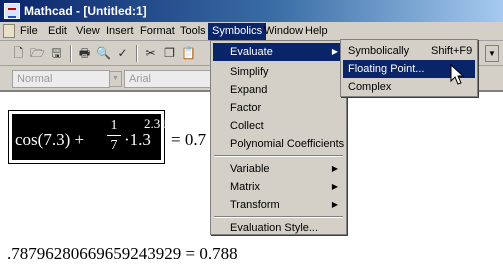 The image size is (503, 275). Describe the element at coordinates (120, 31) in the screenshot. I see `menu-insert: Insert` at that location.